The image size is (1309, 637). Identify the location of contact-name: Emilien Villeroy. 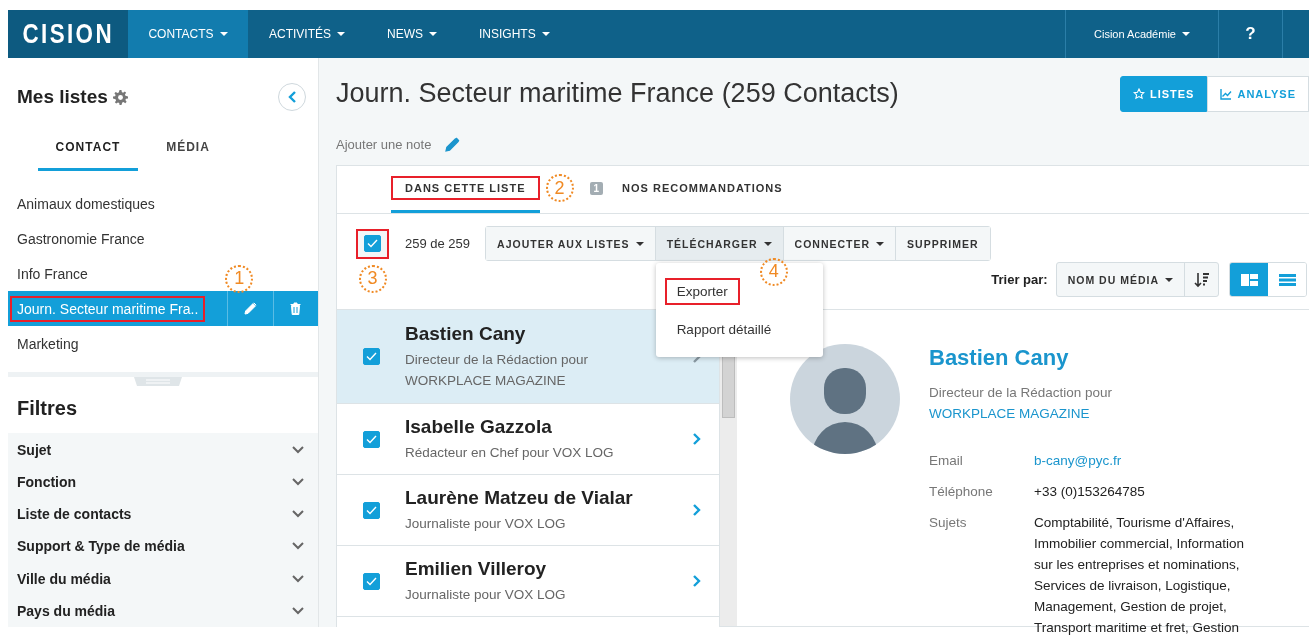
(476, 568).